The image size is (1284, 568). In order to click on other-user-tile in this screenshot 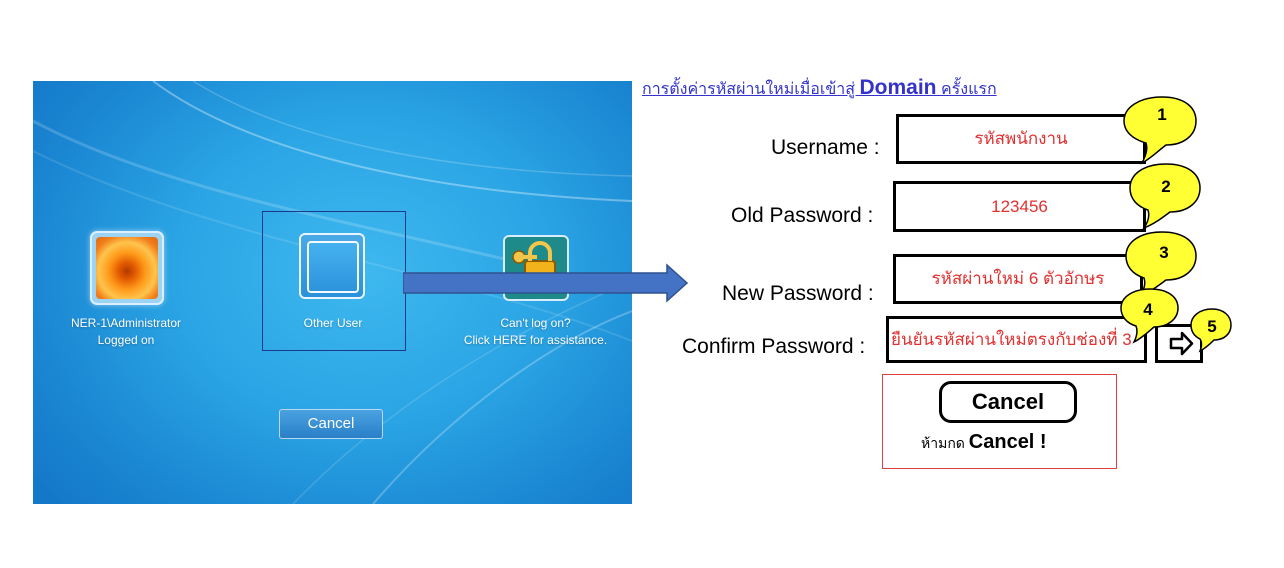, I will do `click(332, 266)`.